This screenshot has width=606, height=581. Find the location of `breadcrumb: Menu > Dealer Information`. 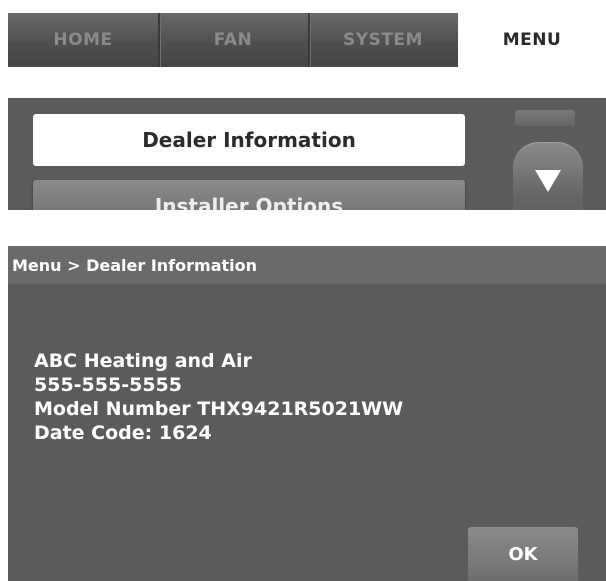

breadcrumb: Menu > Dealer Information is located at coordinates (307, 265).